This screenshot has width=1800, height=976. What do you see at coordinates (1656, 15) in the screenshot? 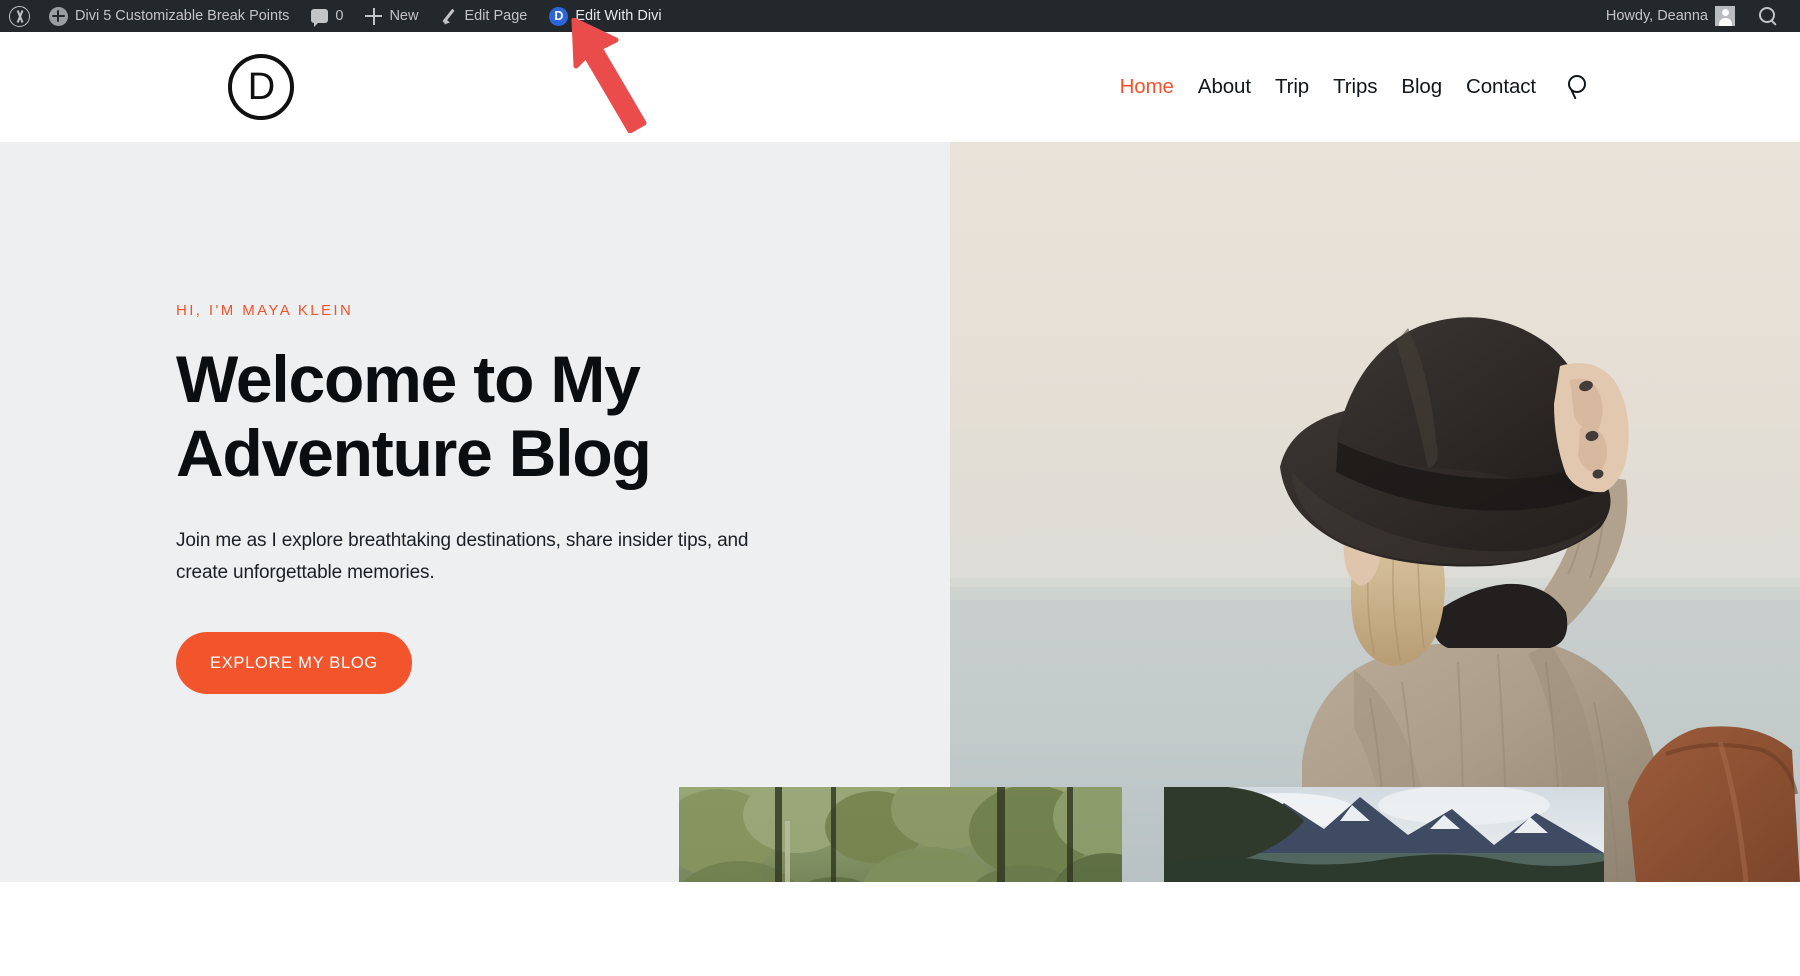
I see `admin-bar-howdy-label: Howdy, Deanna` at bounding box center [1656, 15].